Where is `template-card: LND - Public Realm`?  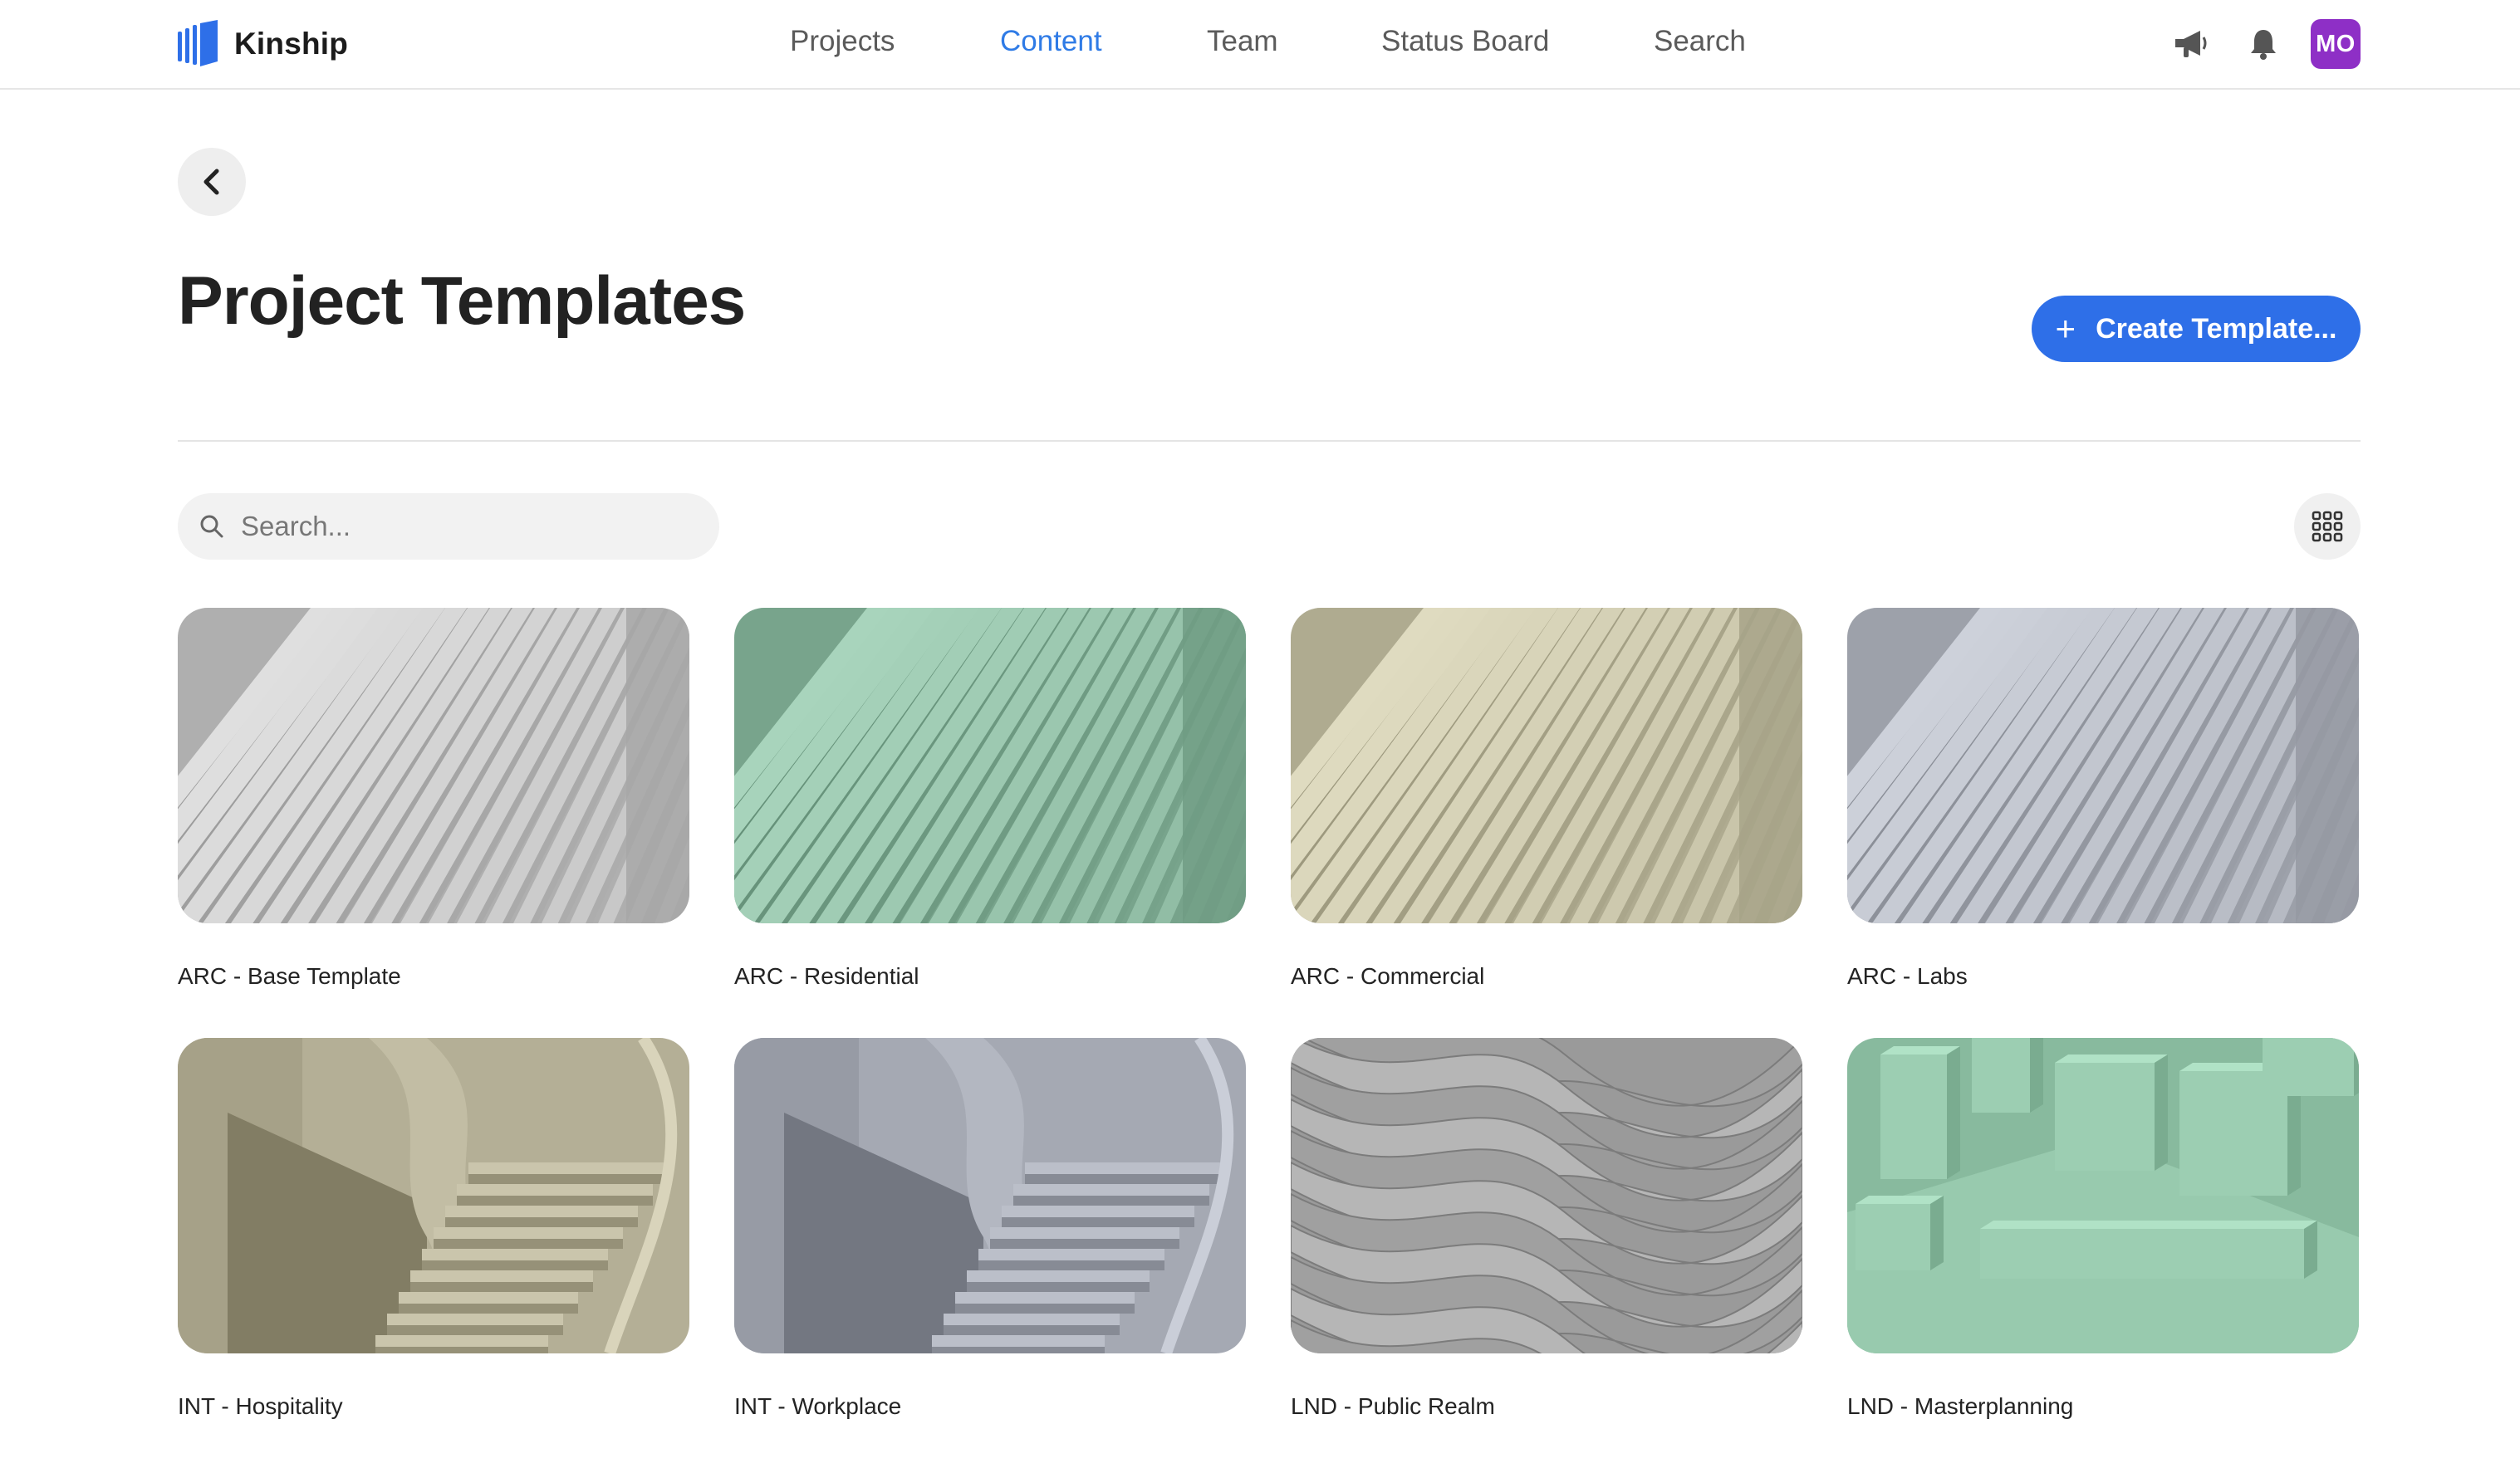
template-card: LND - Public Realm is located at coordinates (1546, 1229).